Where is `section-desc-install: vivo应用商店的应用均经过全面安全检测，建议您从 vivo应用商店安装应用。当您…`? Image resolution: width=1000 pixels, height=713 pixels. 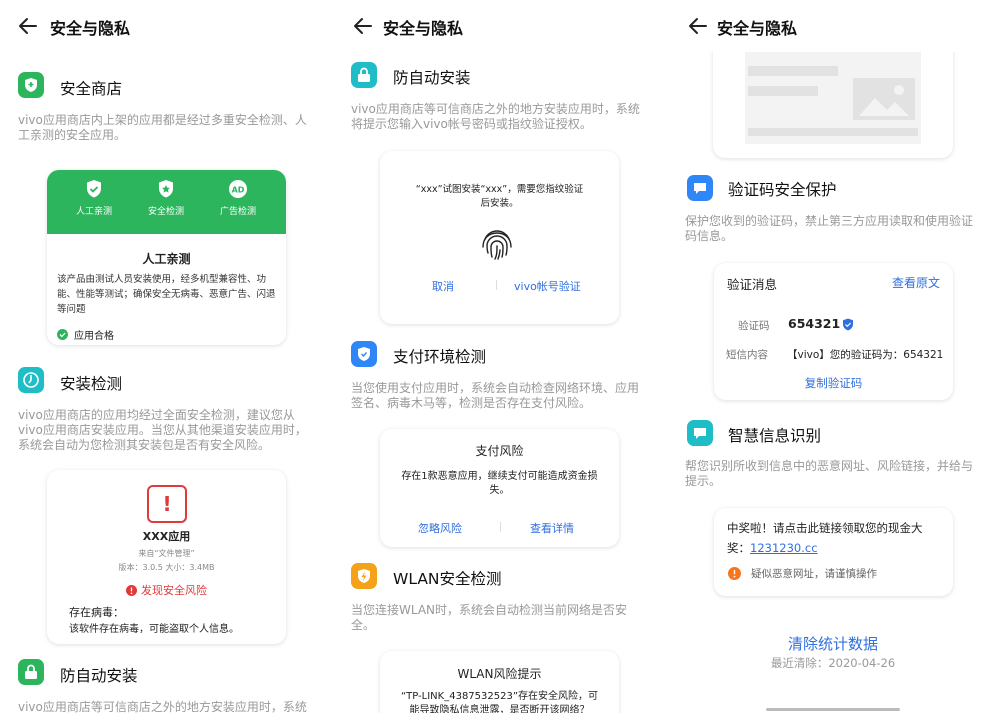
section-desc-install: vivo应用商店的应用均经过全面安全检测，建议您从 vivo应用商店安装应用。当您… is located at coordinates (162, 430).